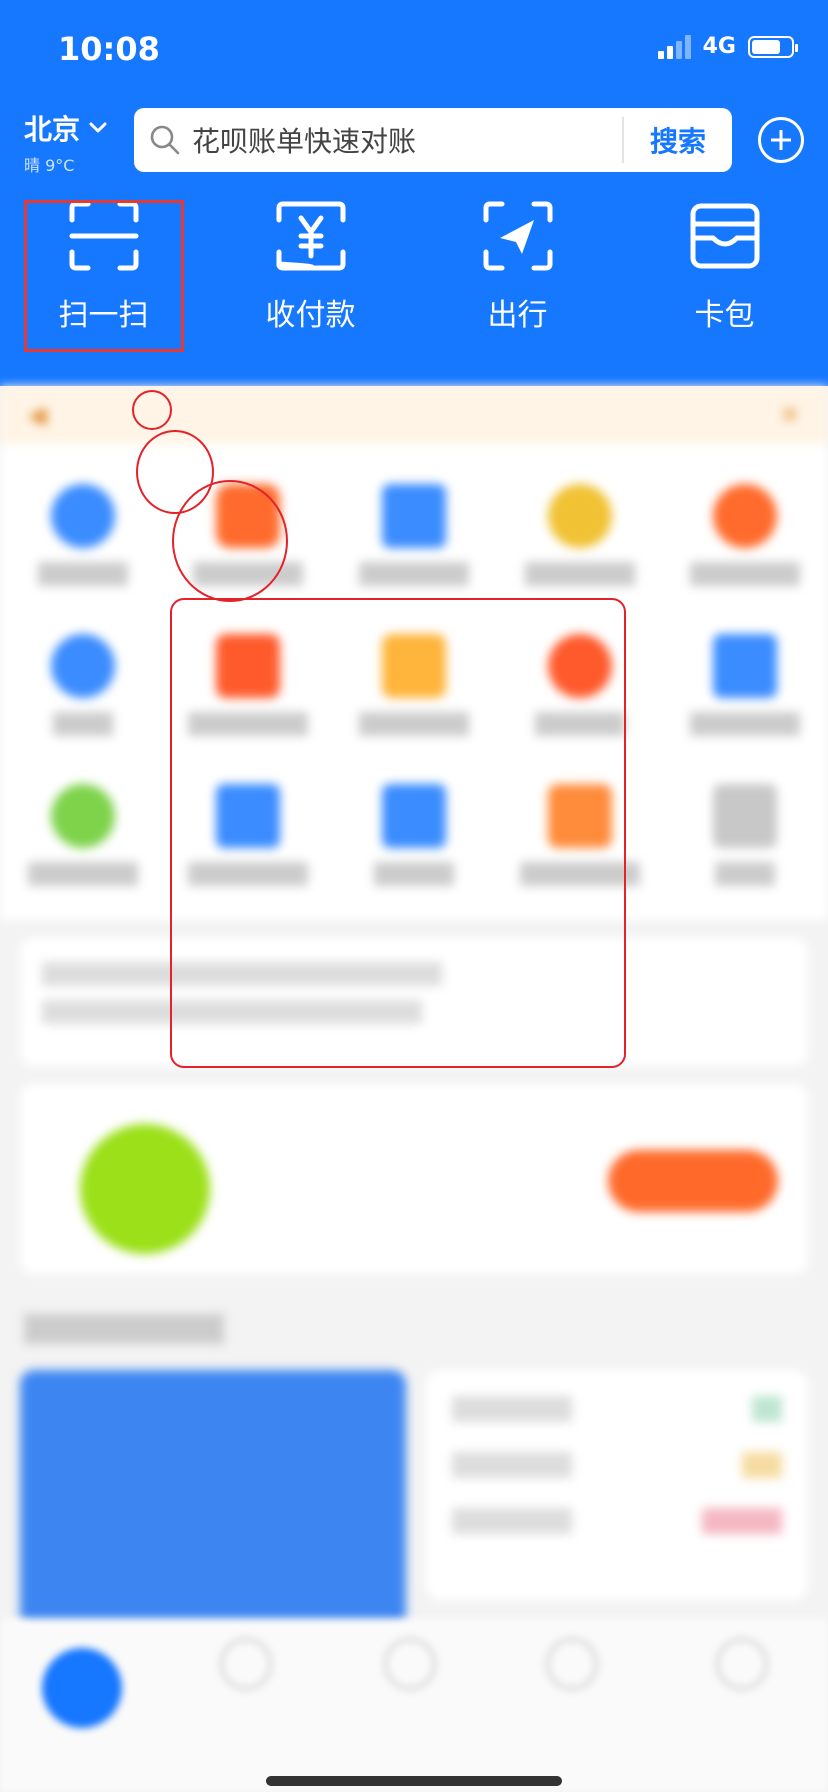 Image resolution: width=828 pixels, height=1792 pixels. Describe the element at coordinates (414, 1705) in the screenshot. I see `tab-bar` at that location.